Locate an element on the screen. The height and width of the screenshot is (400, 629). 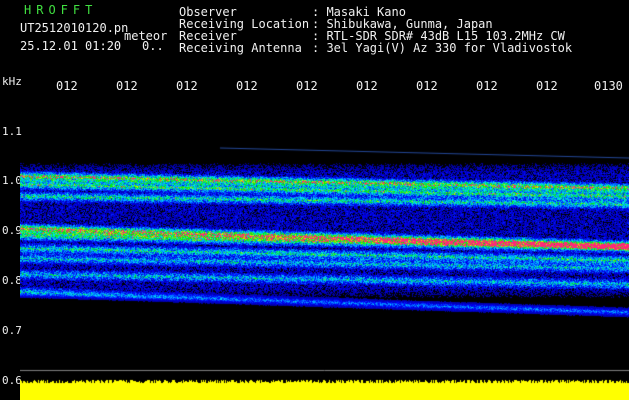
x-tick-1: 012 is located at coordinates (67, 86).